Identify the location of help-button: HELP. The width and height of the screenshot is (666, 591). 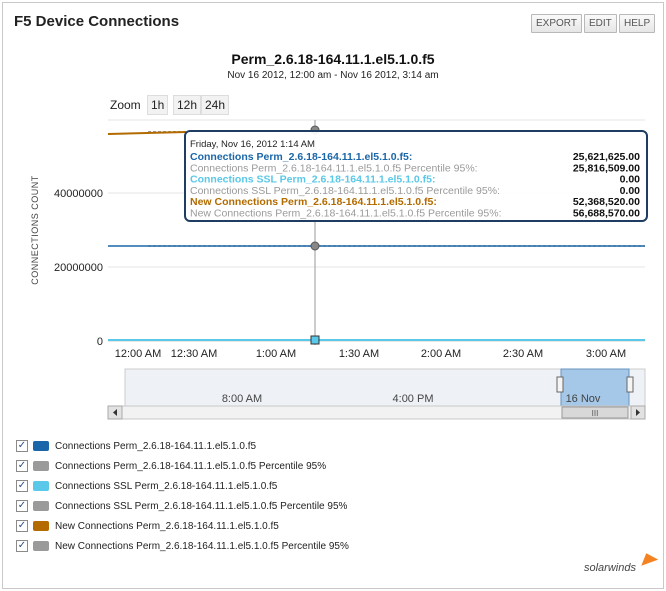
(637, 23).